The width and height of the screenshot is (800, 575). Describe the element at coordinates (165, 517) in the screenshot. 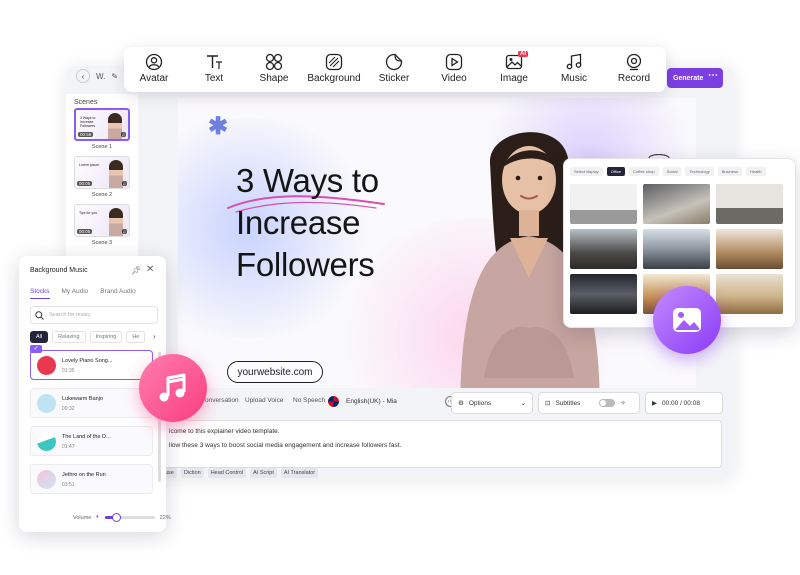

I see `volume-value: 22%` at that location.